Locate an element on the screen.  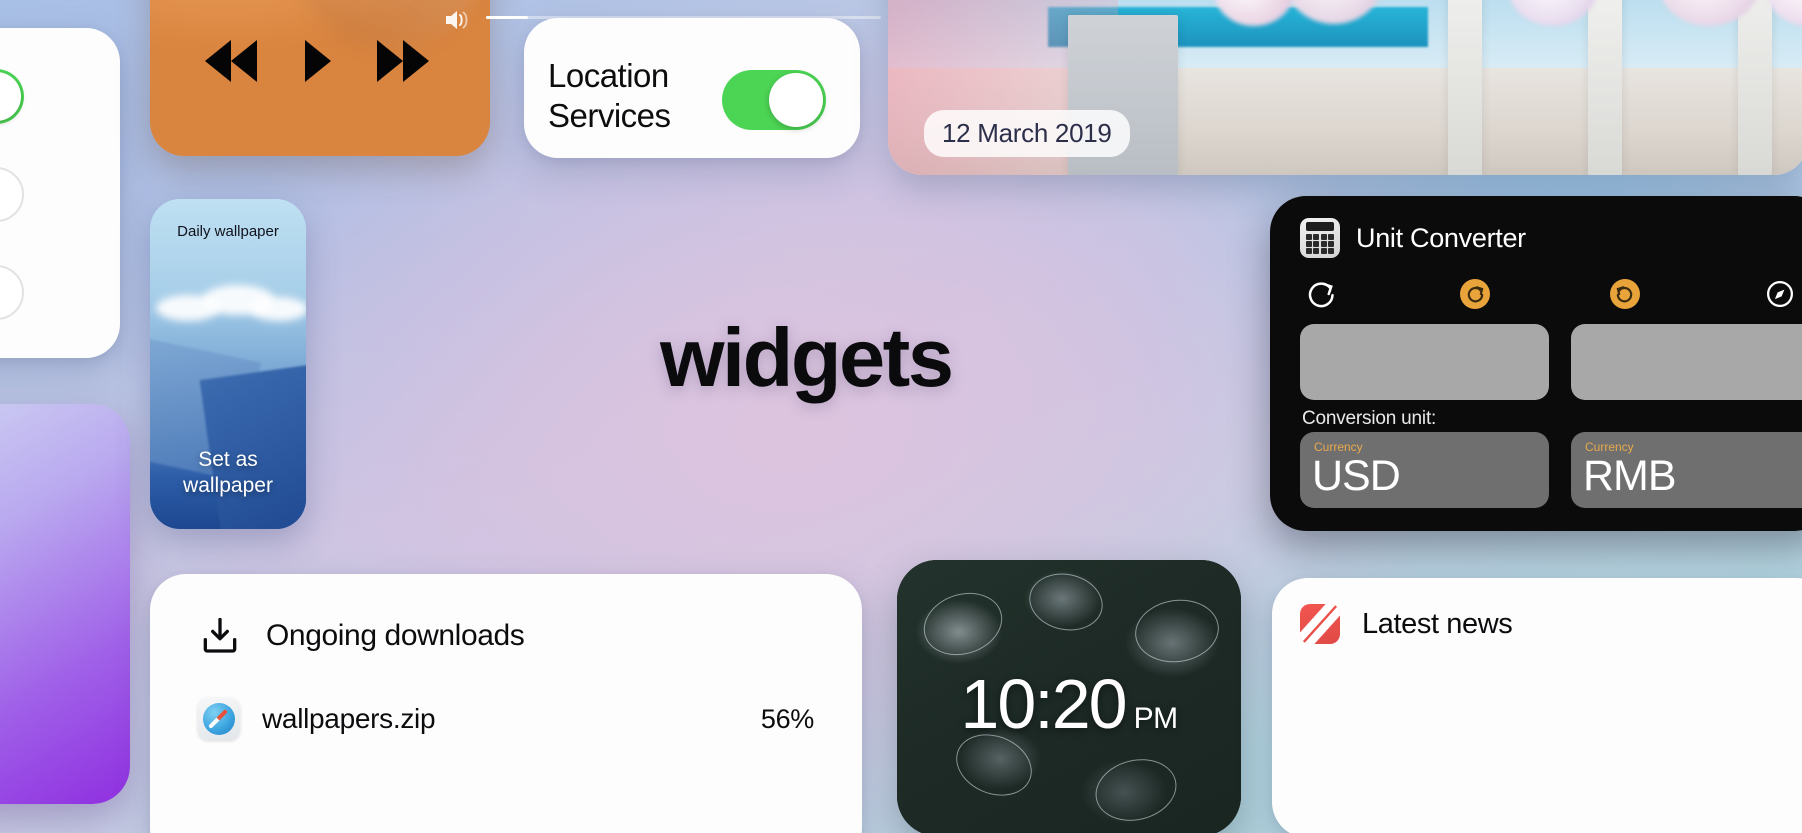
photo-date-badge: 12 March 2019 is located at coordinates (1027, 133).